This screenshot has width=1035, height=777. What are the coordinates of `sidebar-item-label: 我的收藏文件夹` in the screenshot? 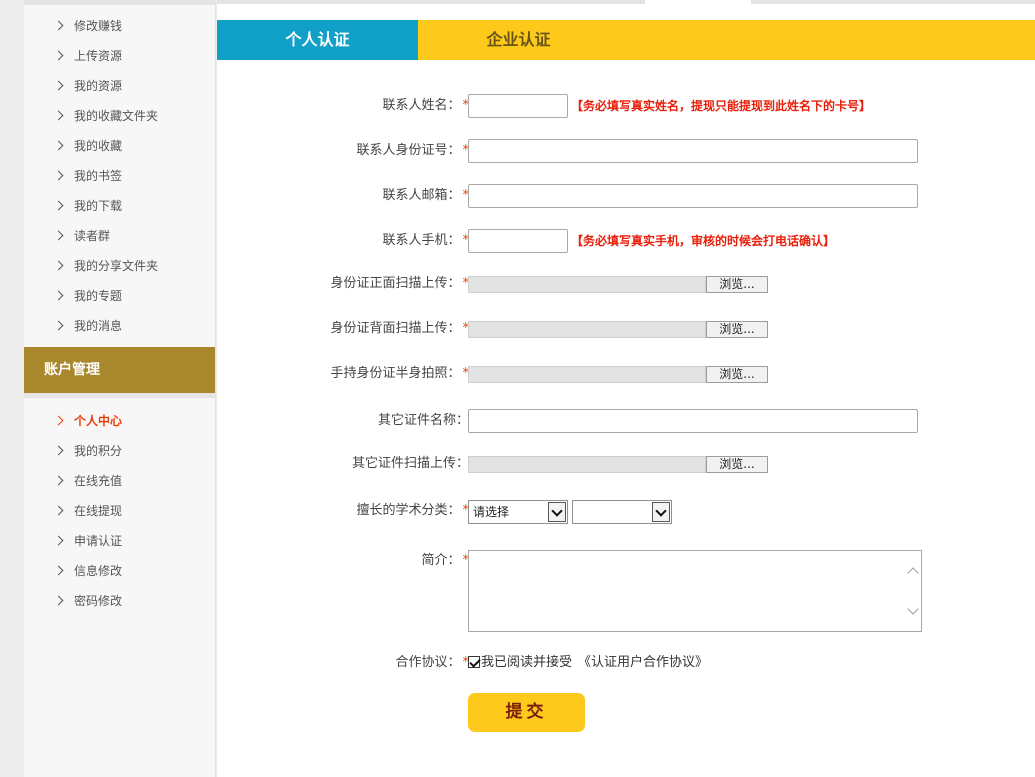 It's located at (116, 116).